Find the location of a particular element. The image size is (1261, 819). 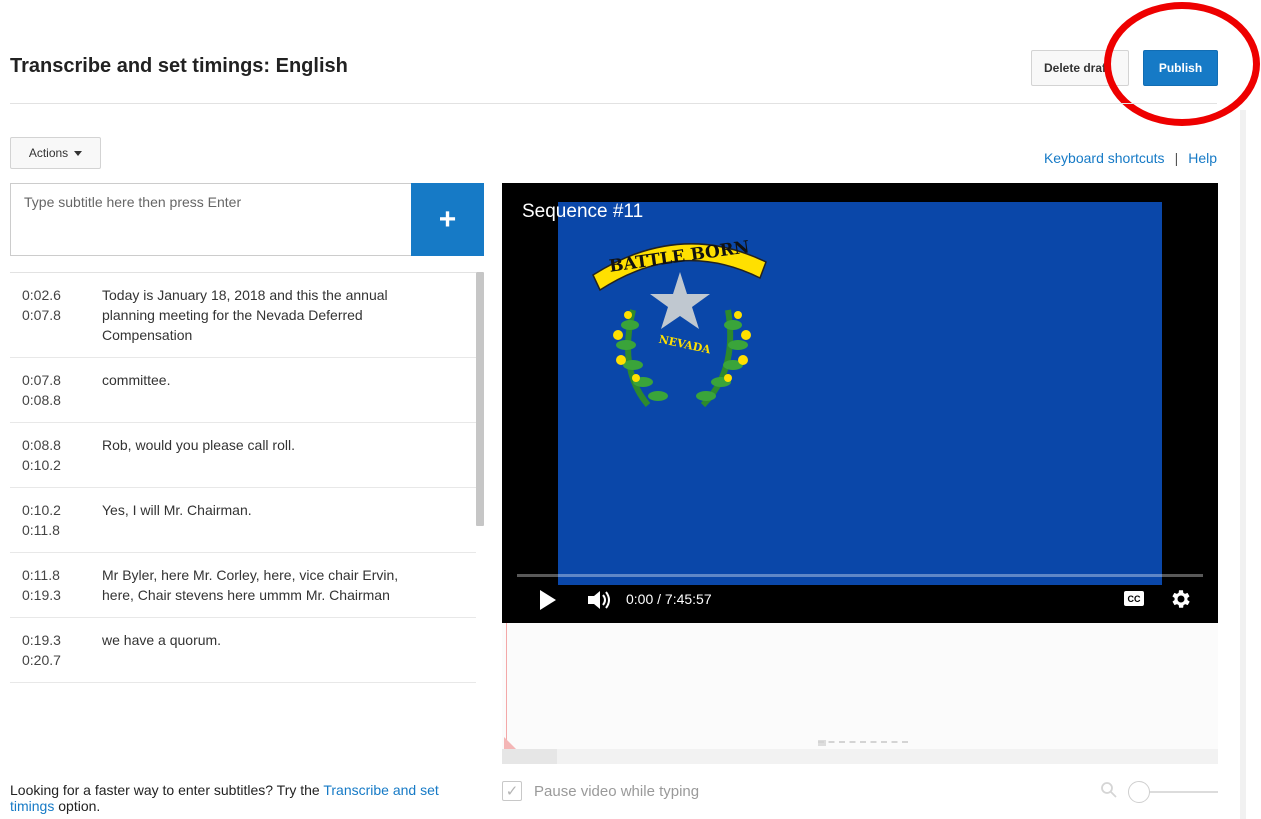

faster-suffix: option. is located at coordinates (77, 806).